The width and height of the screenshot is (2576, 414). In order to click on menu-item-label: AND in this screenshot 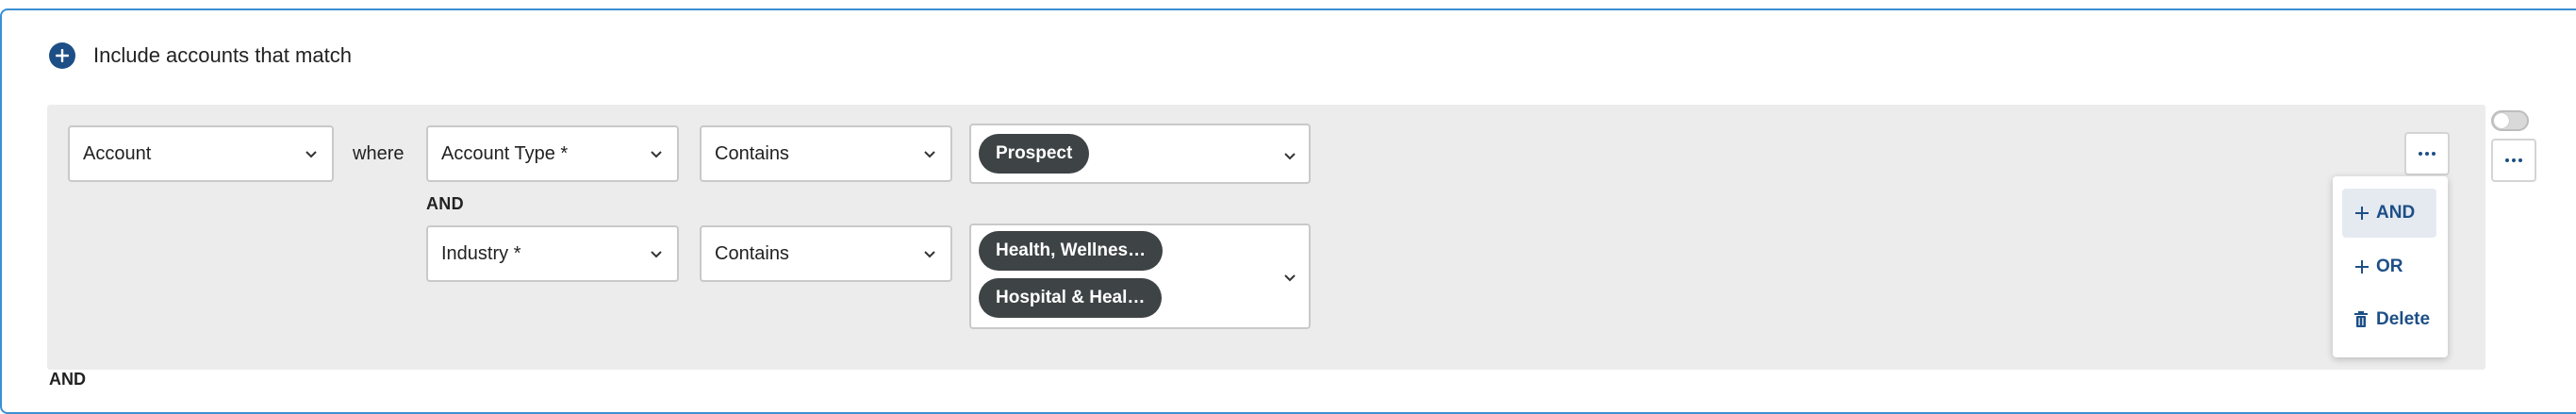, I will do `click(2396, 213)`.